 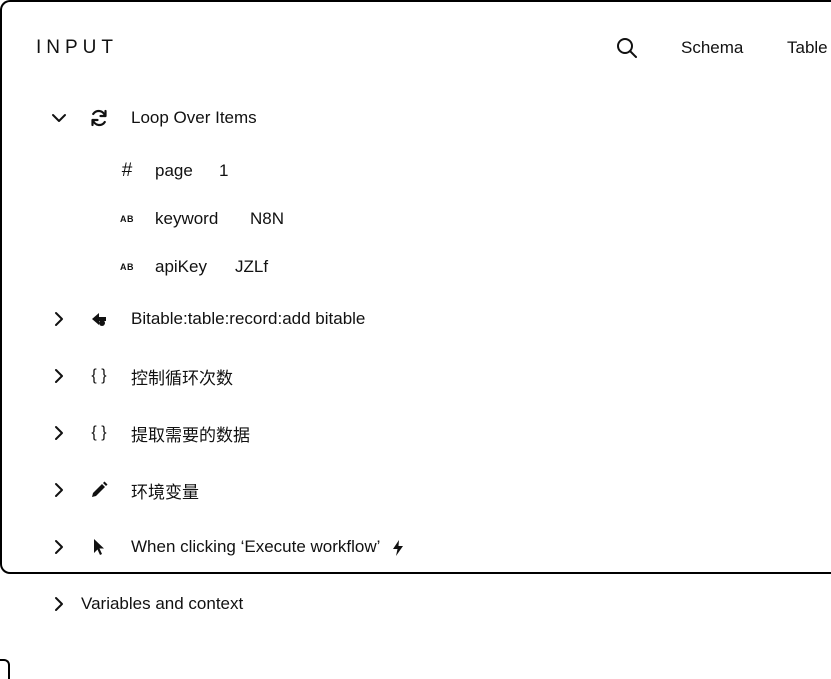 I want to click on field-name: apiKey, so click(x=181, y=266).